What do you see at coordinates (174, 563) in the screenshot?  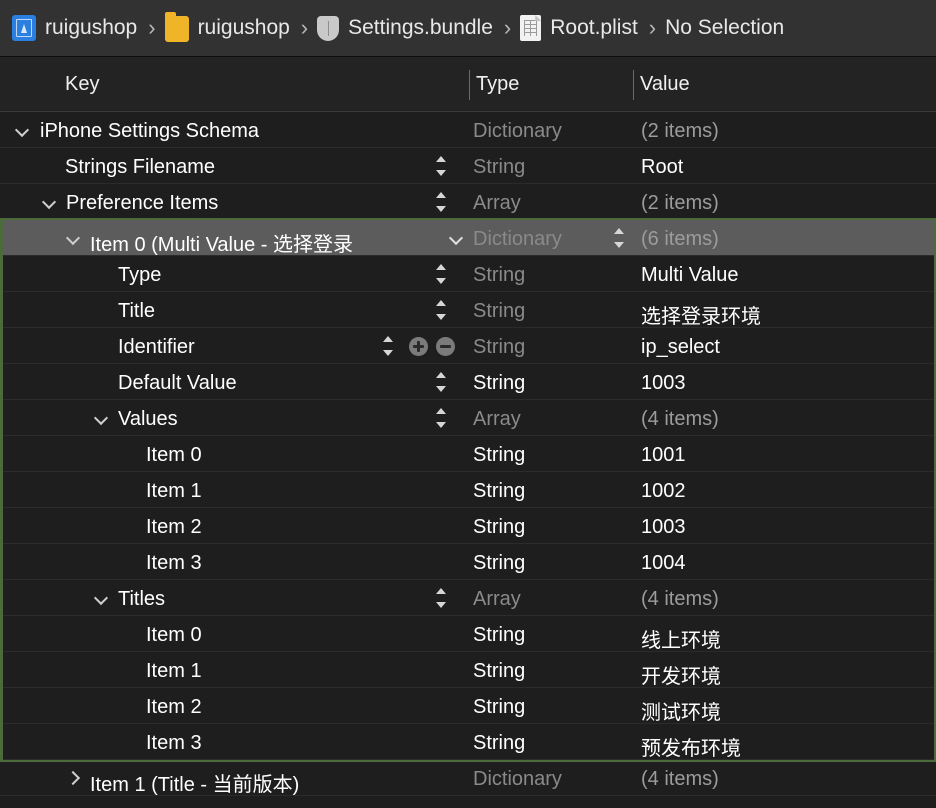 I see `plist-row-key: Item 3` at bounding box center [174, 563].